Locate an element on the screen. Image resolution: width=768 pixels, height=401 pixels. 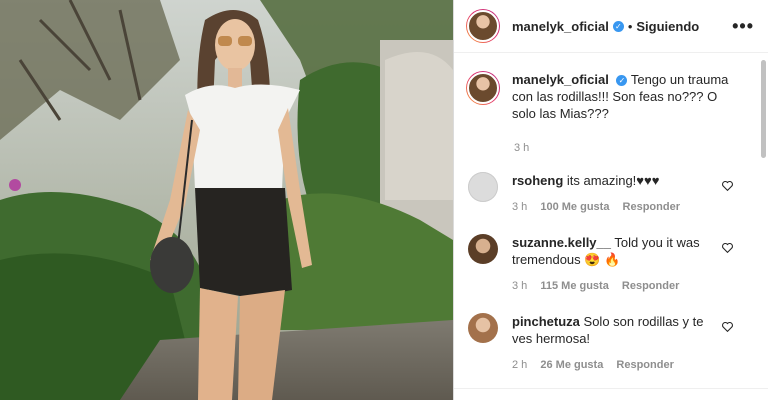
caption-avatar is located at coordinates (483, 88).